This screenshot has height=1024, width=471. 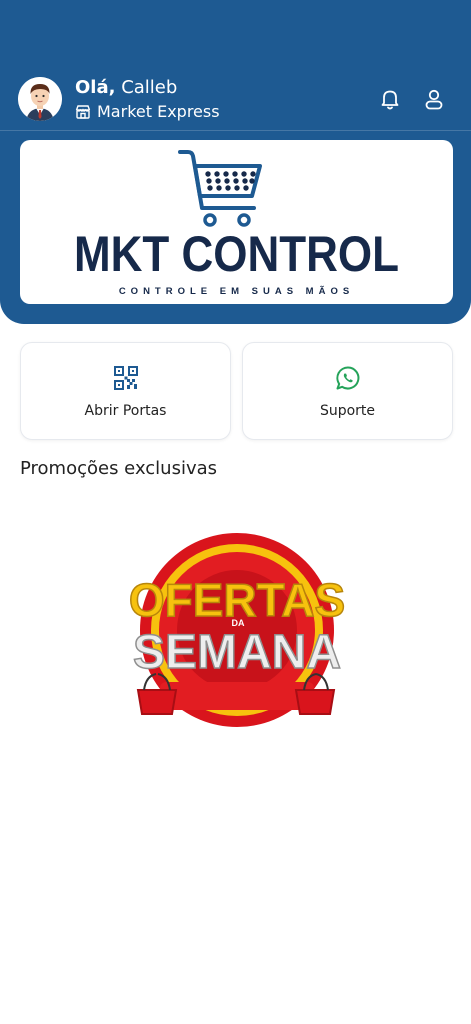 What do you see at coordinates (83, 112) in the screenshot?
I see `store-icon` at bounding box center [83, 112].